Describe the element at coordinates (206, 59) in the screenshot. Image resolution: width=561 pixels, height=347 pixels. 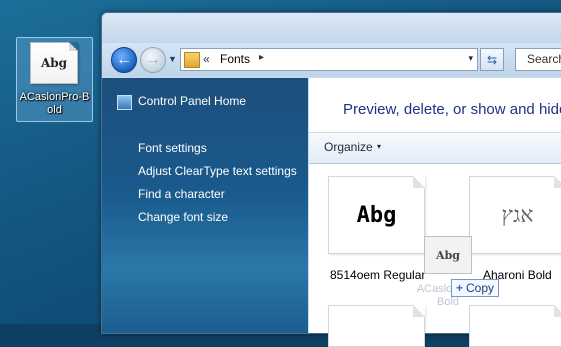
I see `address-chevrons: «` at that location.